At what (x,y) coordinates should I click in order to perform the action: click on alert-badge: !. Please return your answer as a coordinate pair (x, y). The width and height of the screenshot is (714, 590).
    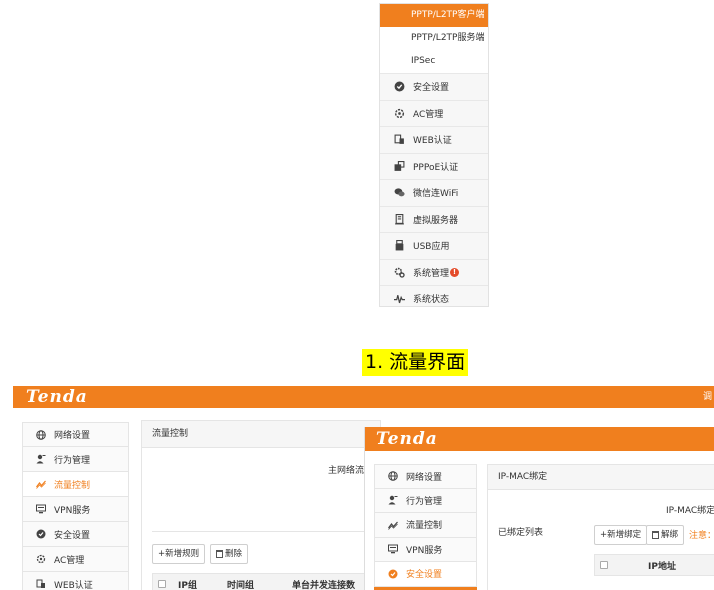
    Looking at the image, I should click on (455, 272).